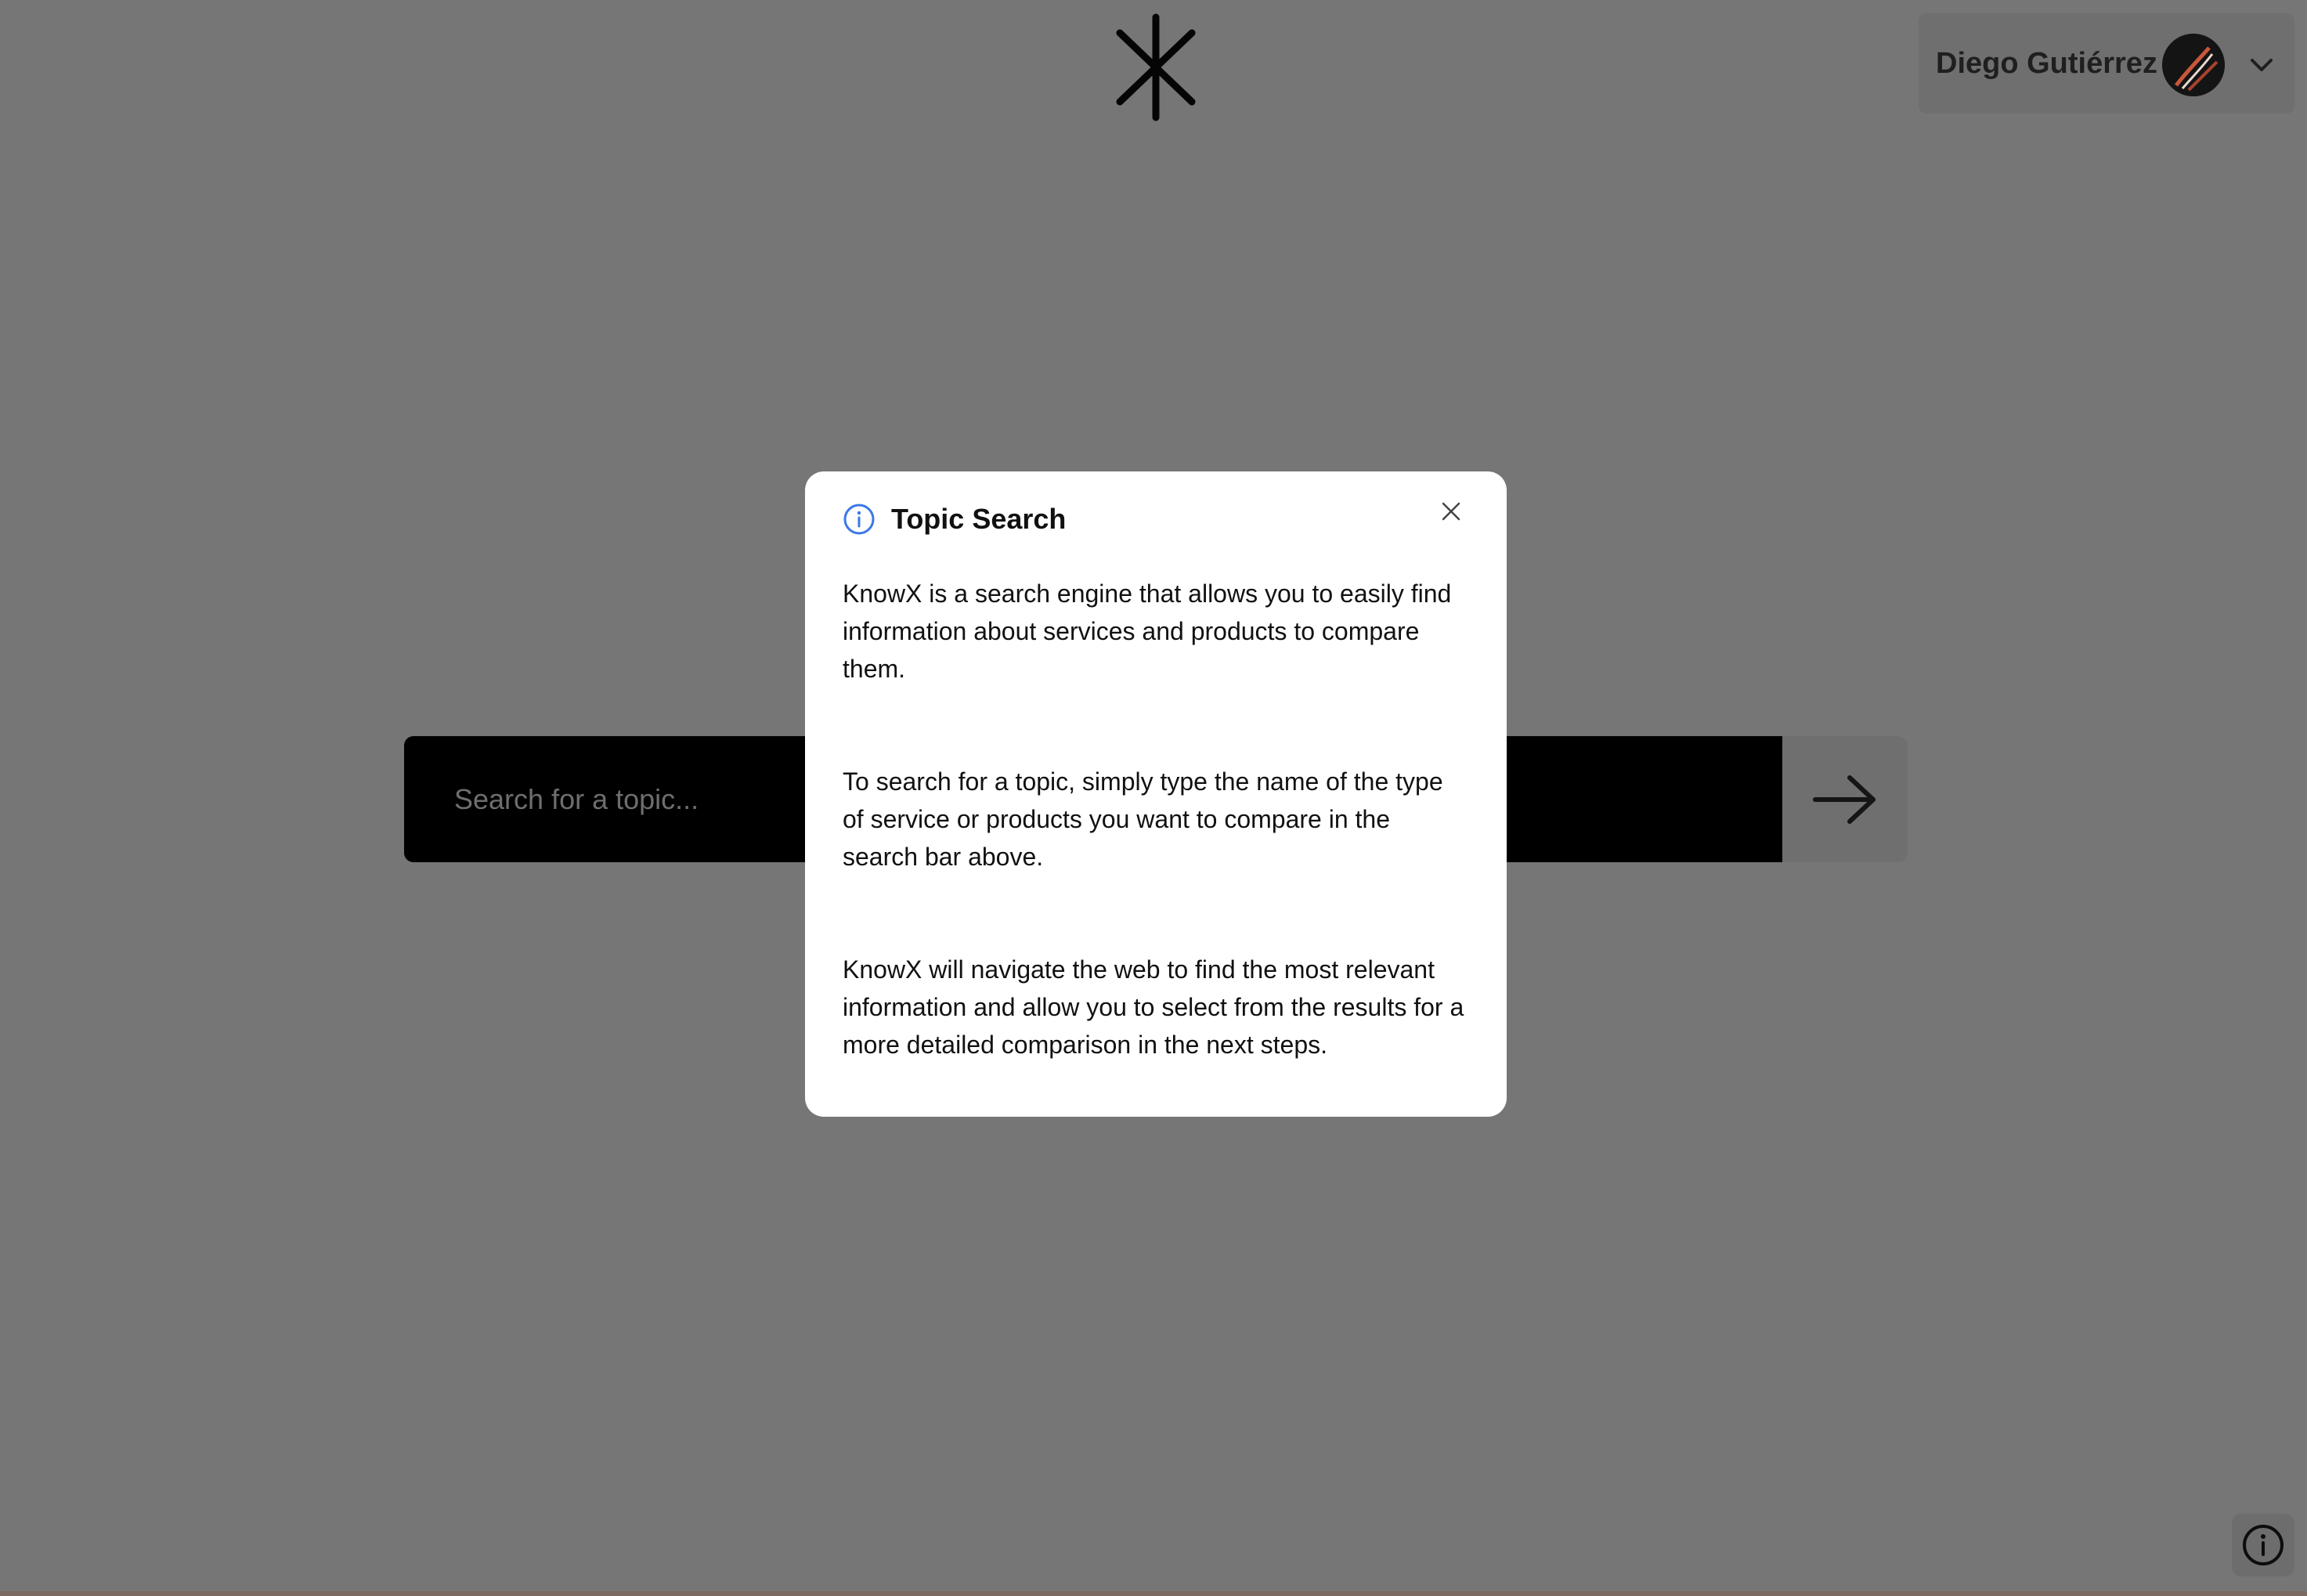 Image resolution: width=2307 pixels, height=1596 pixels. I want to click on chevron-down-icon, so click(2262, 65).